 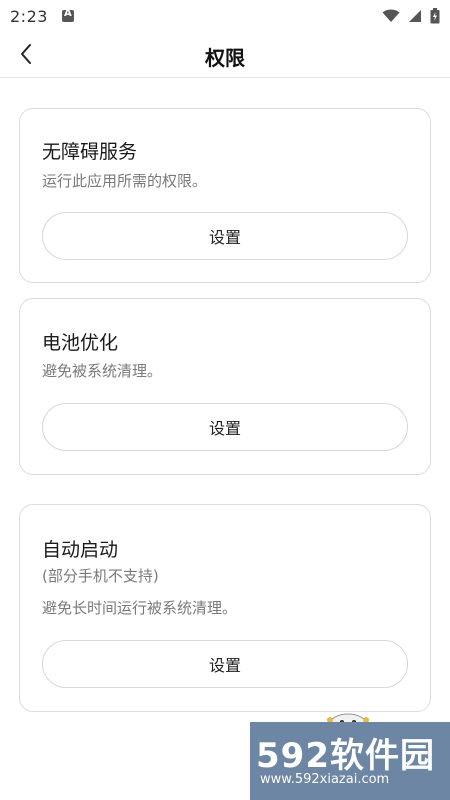 I want to click on status-left: 2:23, so click(x=42, y=16).